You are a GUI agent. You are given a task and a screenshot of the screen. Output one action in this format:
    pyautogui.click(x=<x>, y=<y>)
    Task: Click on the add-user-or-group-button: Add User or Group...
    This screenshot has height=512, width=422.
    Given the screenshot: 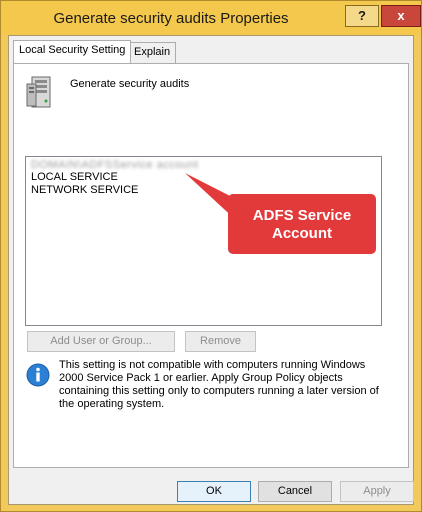 What is the action you would take?
    pyautogui.click(x=101, y=341)
    